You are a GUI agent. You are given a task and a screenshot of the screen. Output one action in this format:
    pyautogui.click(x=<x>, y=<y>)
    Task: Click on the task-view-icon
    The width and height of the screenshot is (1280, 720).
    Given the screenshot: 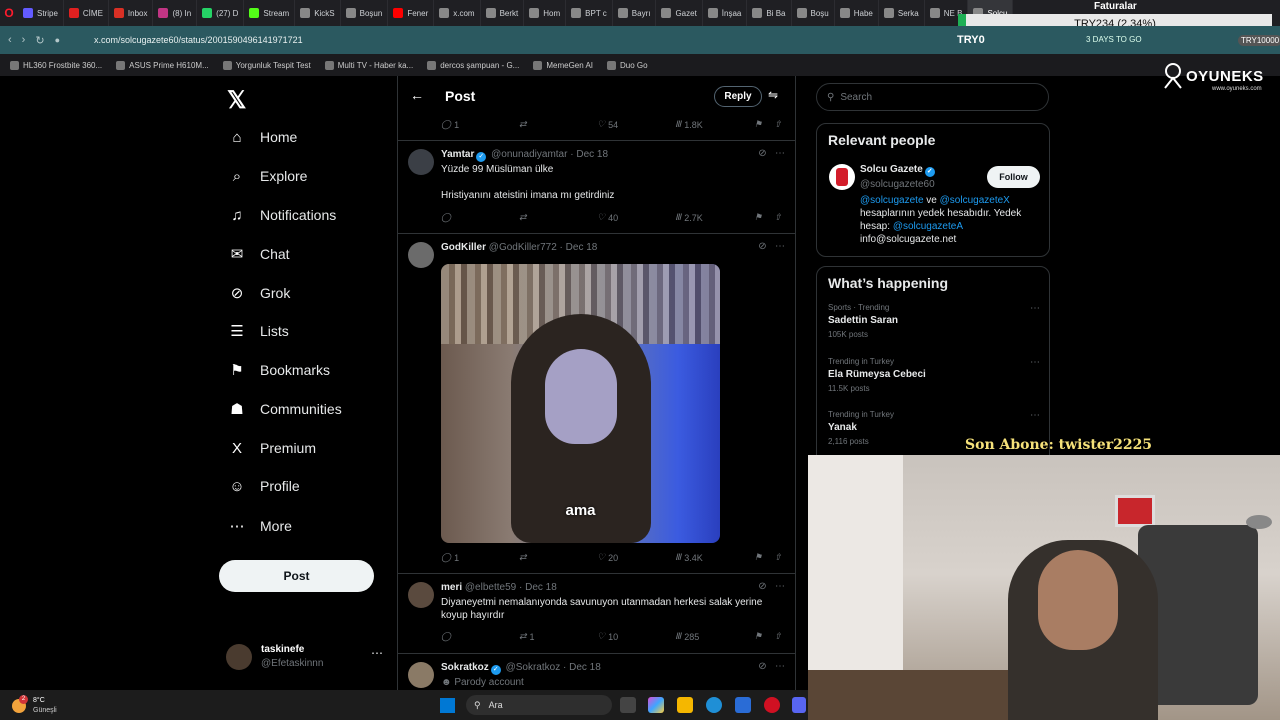 What is the action you would take?
    pyautogui.click(x=628, y=705)
    